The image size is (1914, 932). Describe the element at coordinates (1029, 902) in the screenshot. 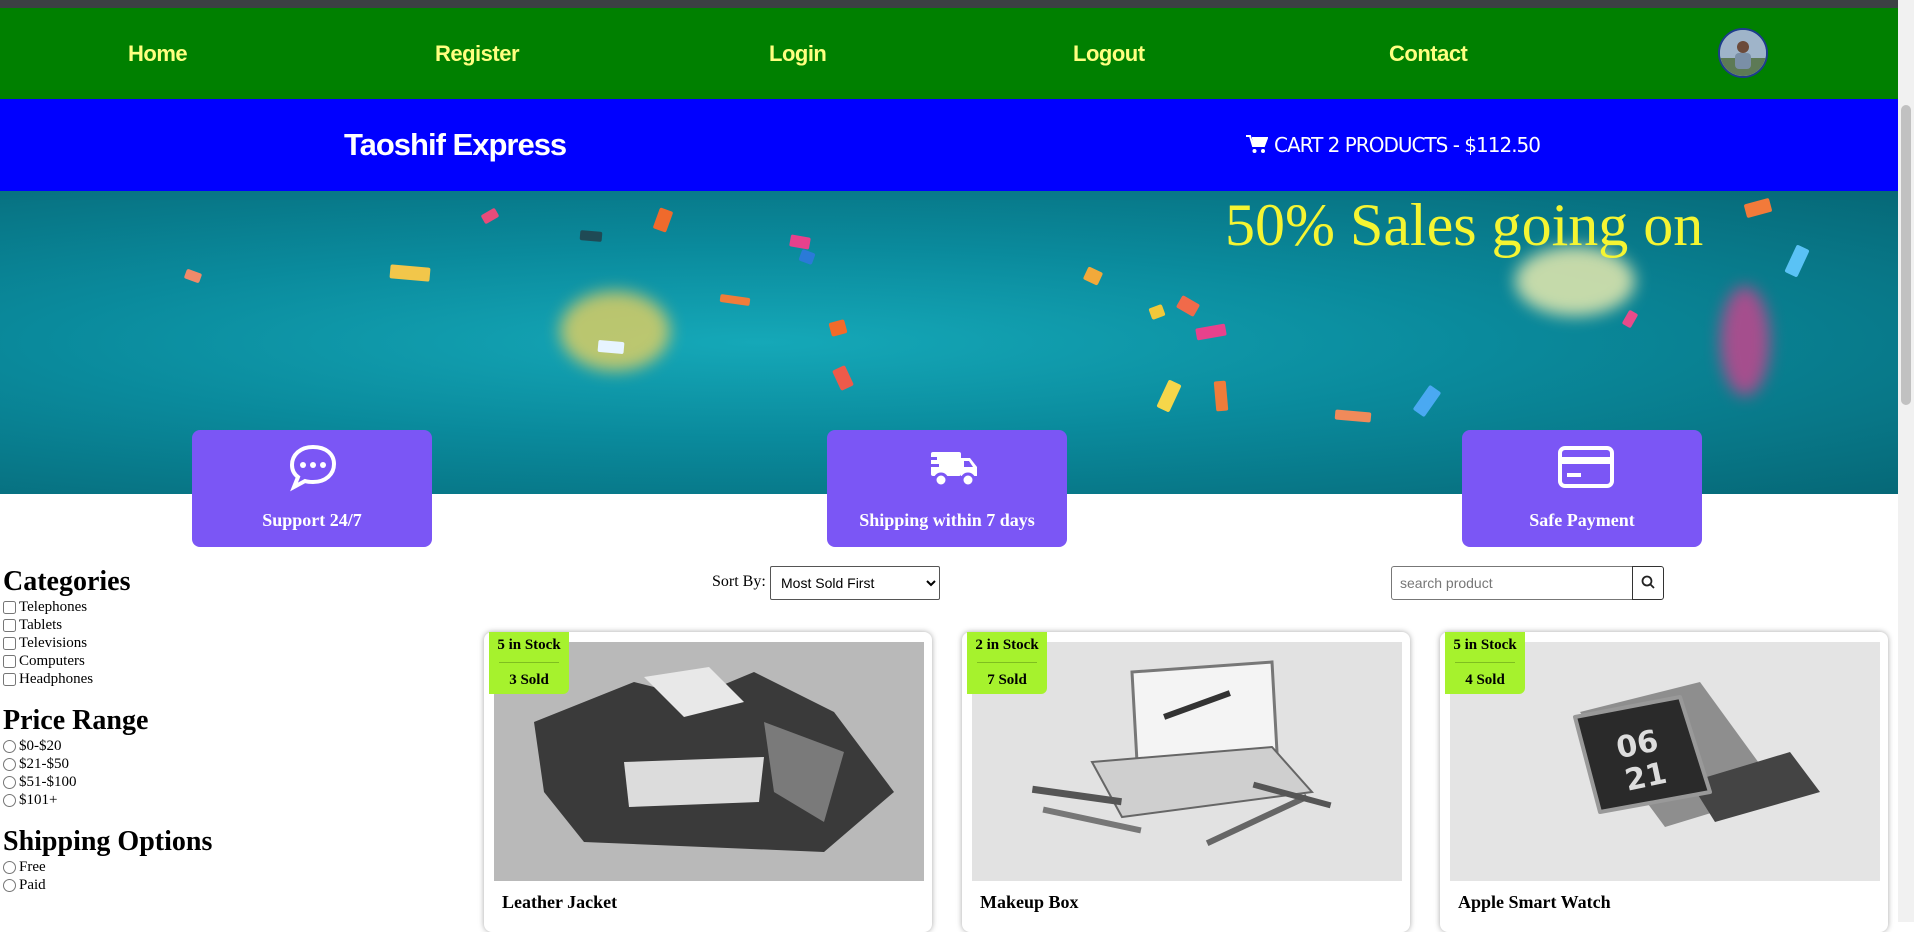

I see `product-title: Makeup Box` at that location.